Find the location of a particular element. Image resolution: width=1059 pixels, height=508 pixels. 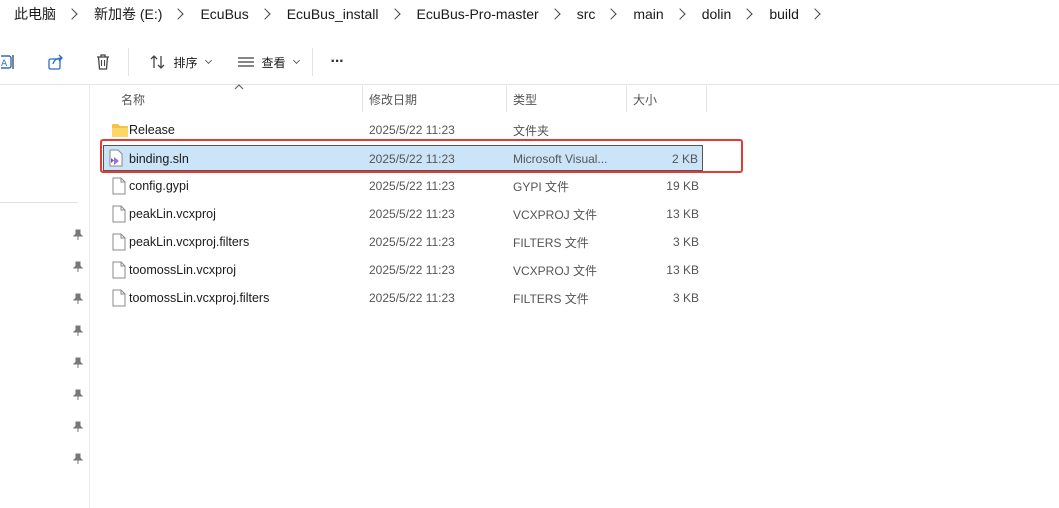

breadcrumb-item-src: src is located at coordinates (605, 14).